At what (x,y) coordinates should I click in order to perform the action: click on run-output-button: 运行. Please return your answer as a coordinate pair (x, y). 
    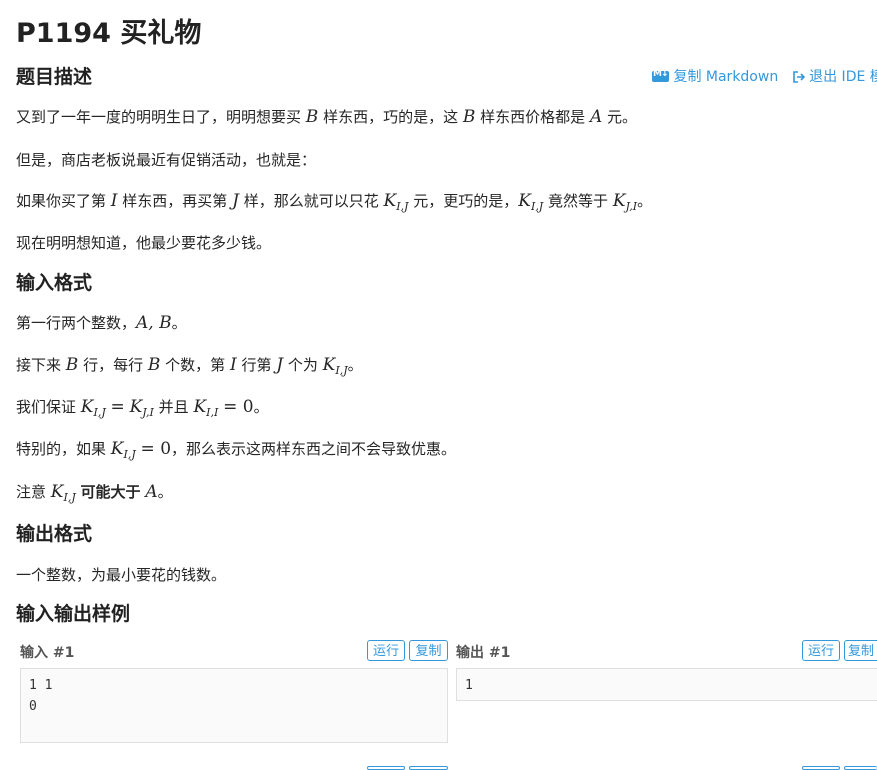
    Looking at the image, I should click on (821, 650).